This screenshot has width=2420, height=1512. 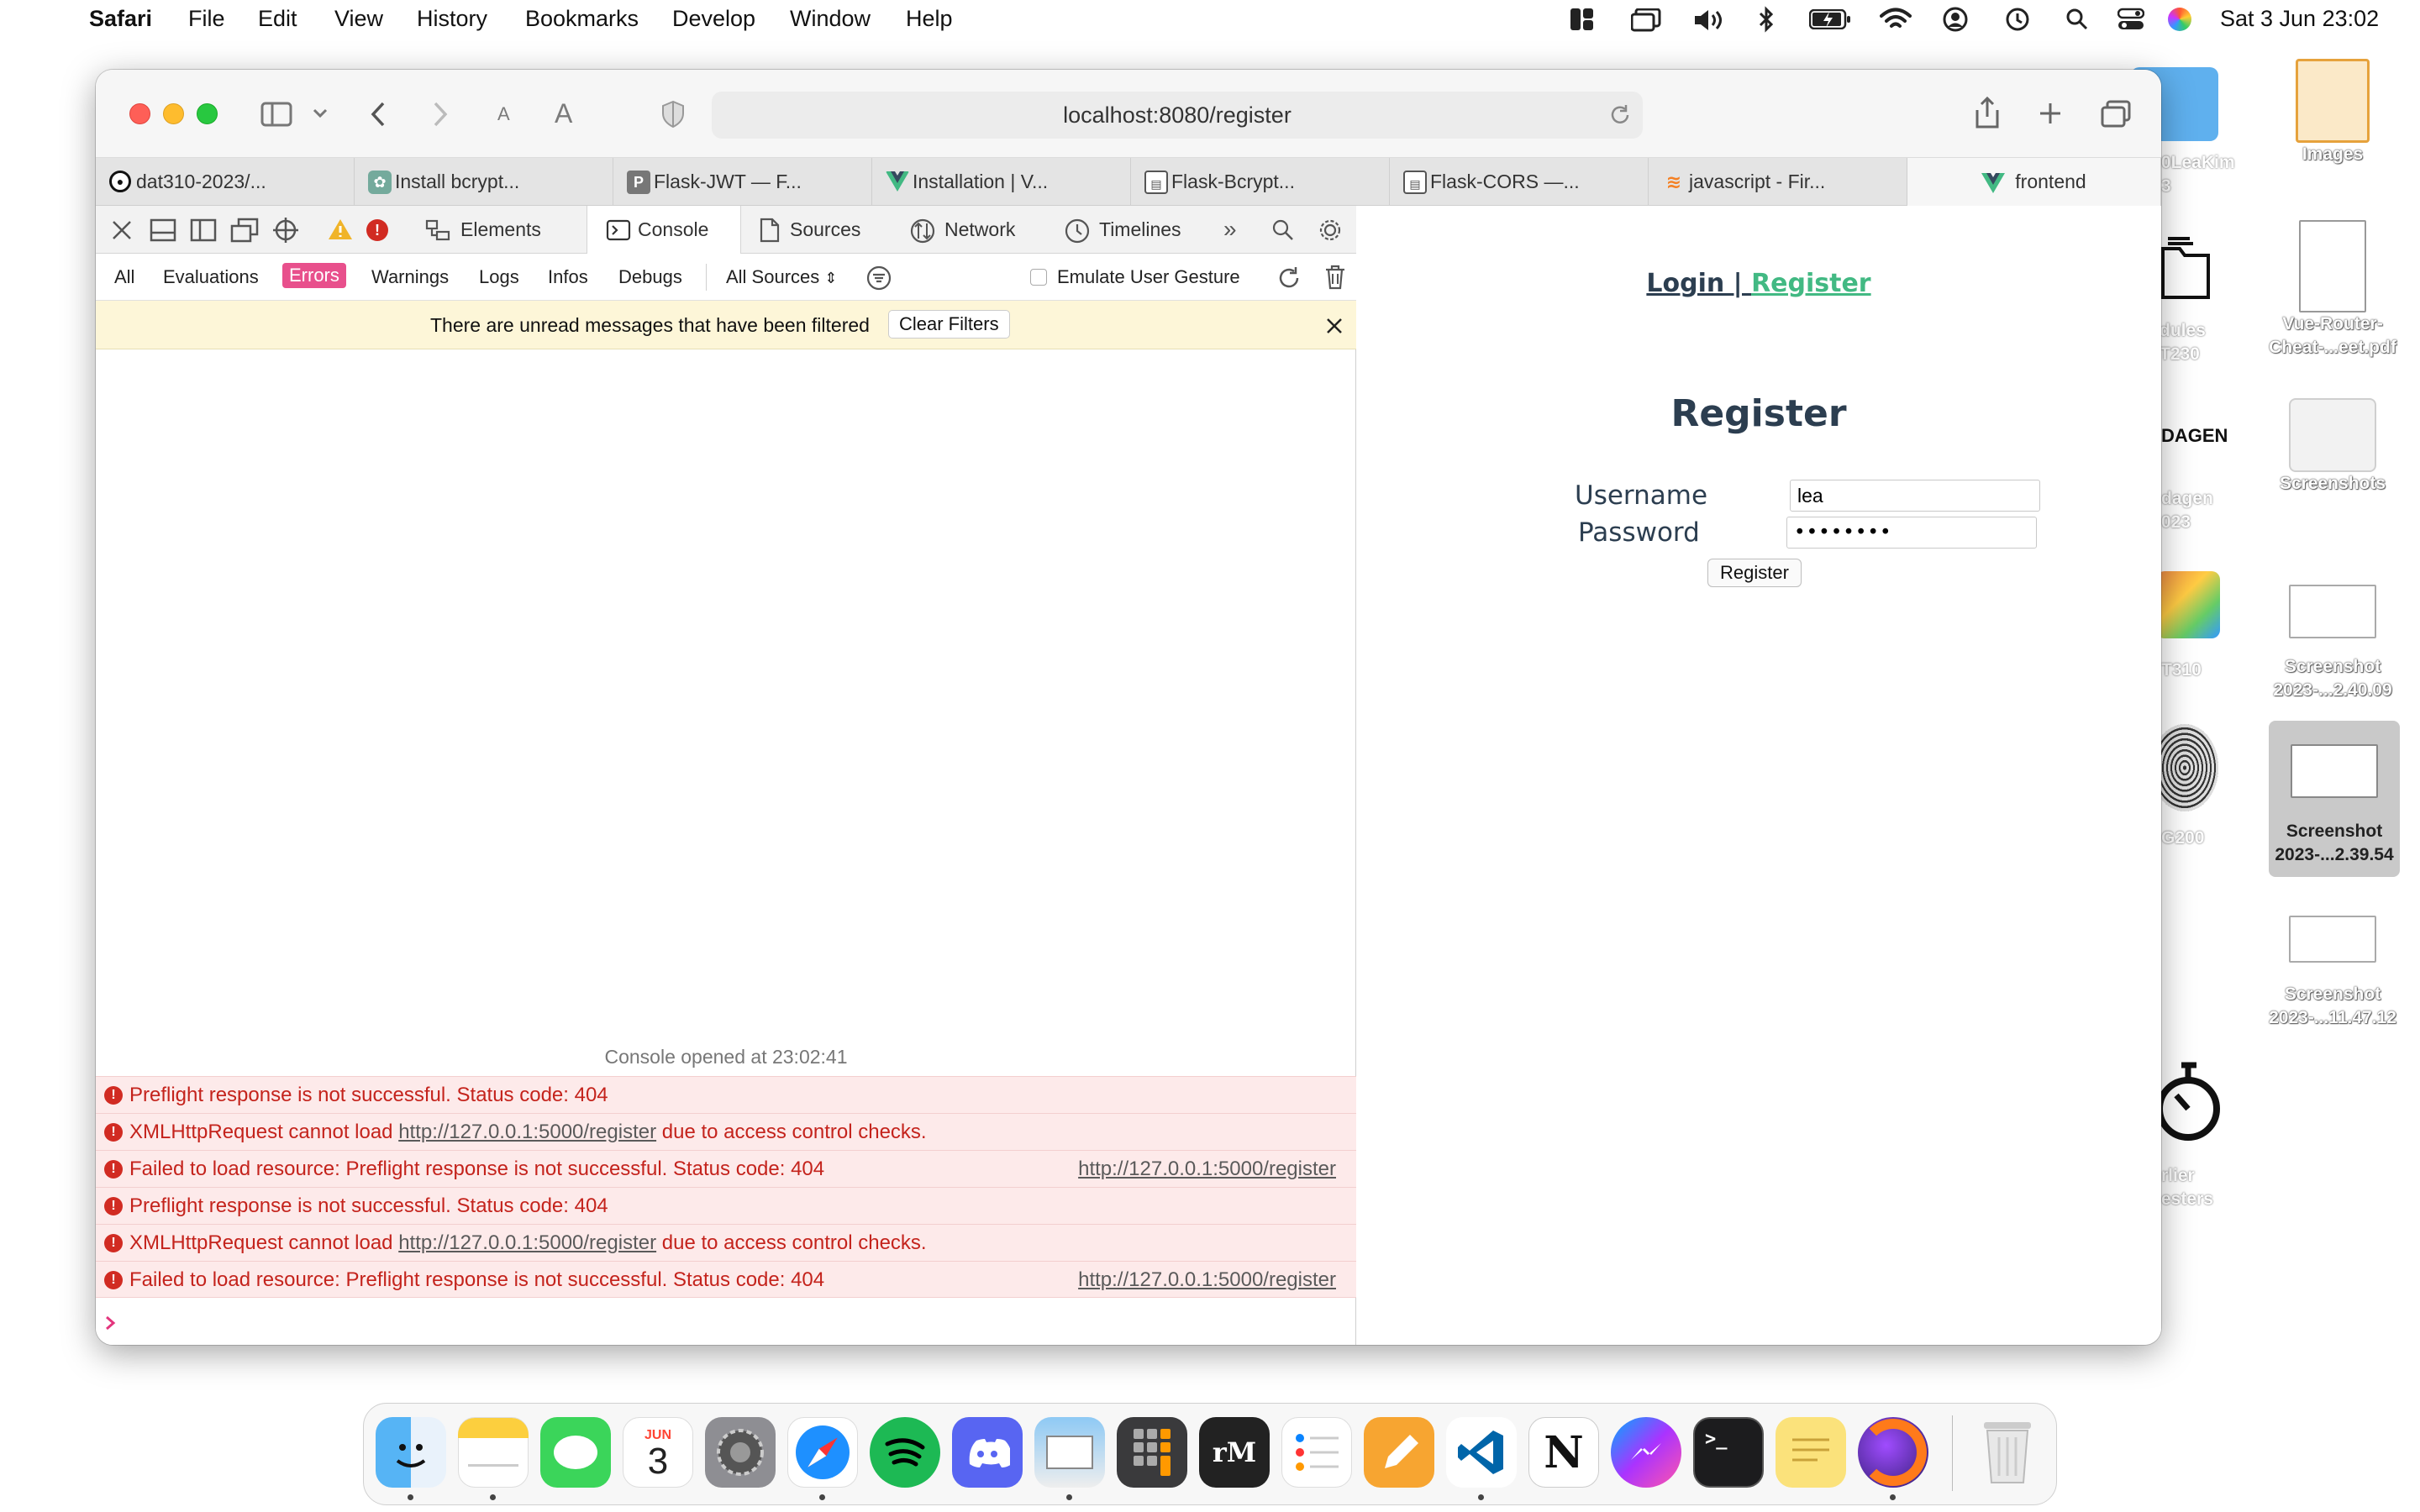 What do you see at coordinates (2332, 112) in the screenshot?
I see `desktop-item-images: Images` at bounding box center [2332, 112].